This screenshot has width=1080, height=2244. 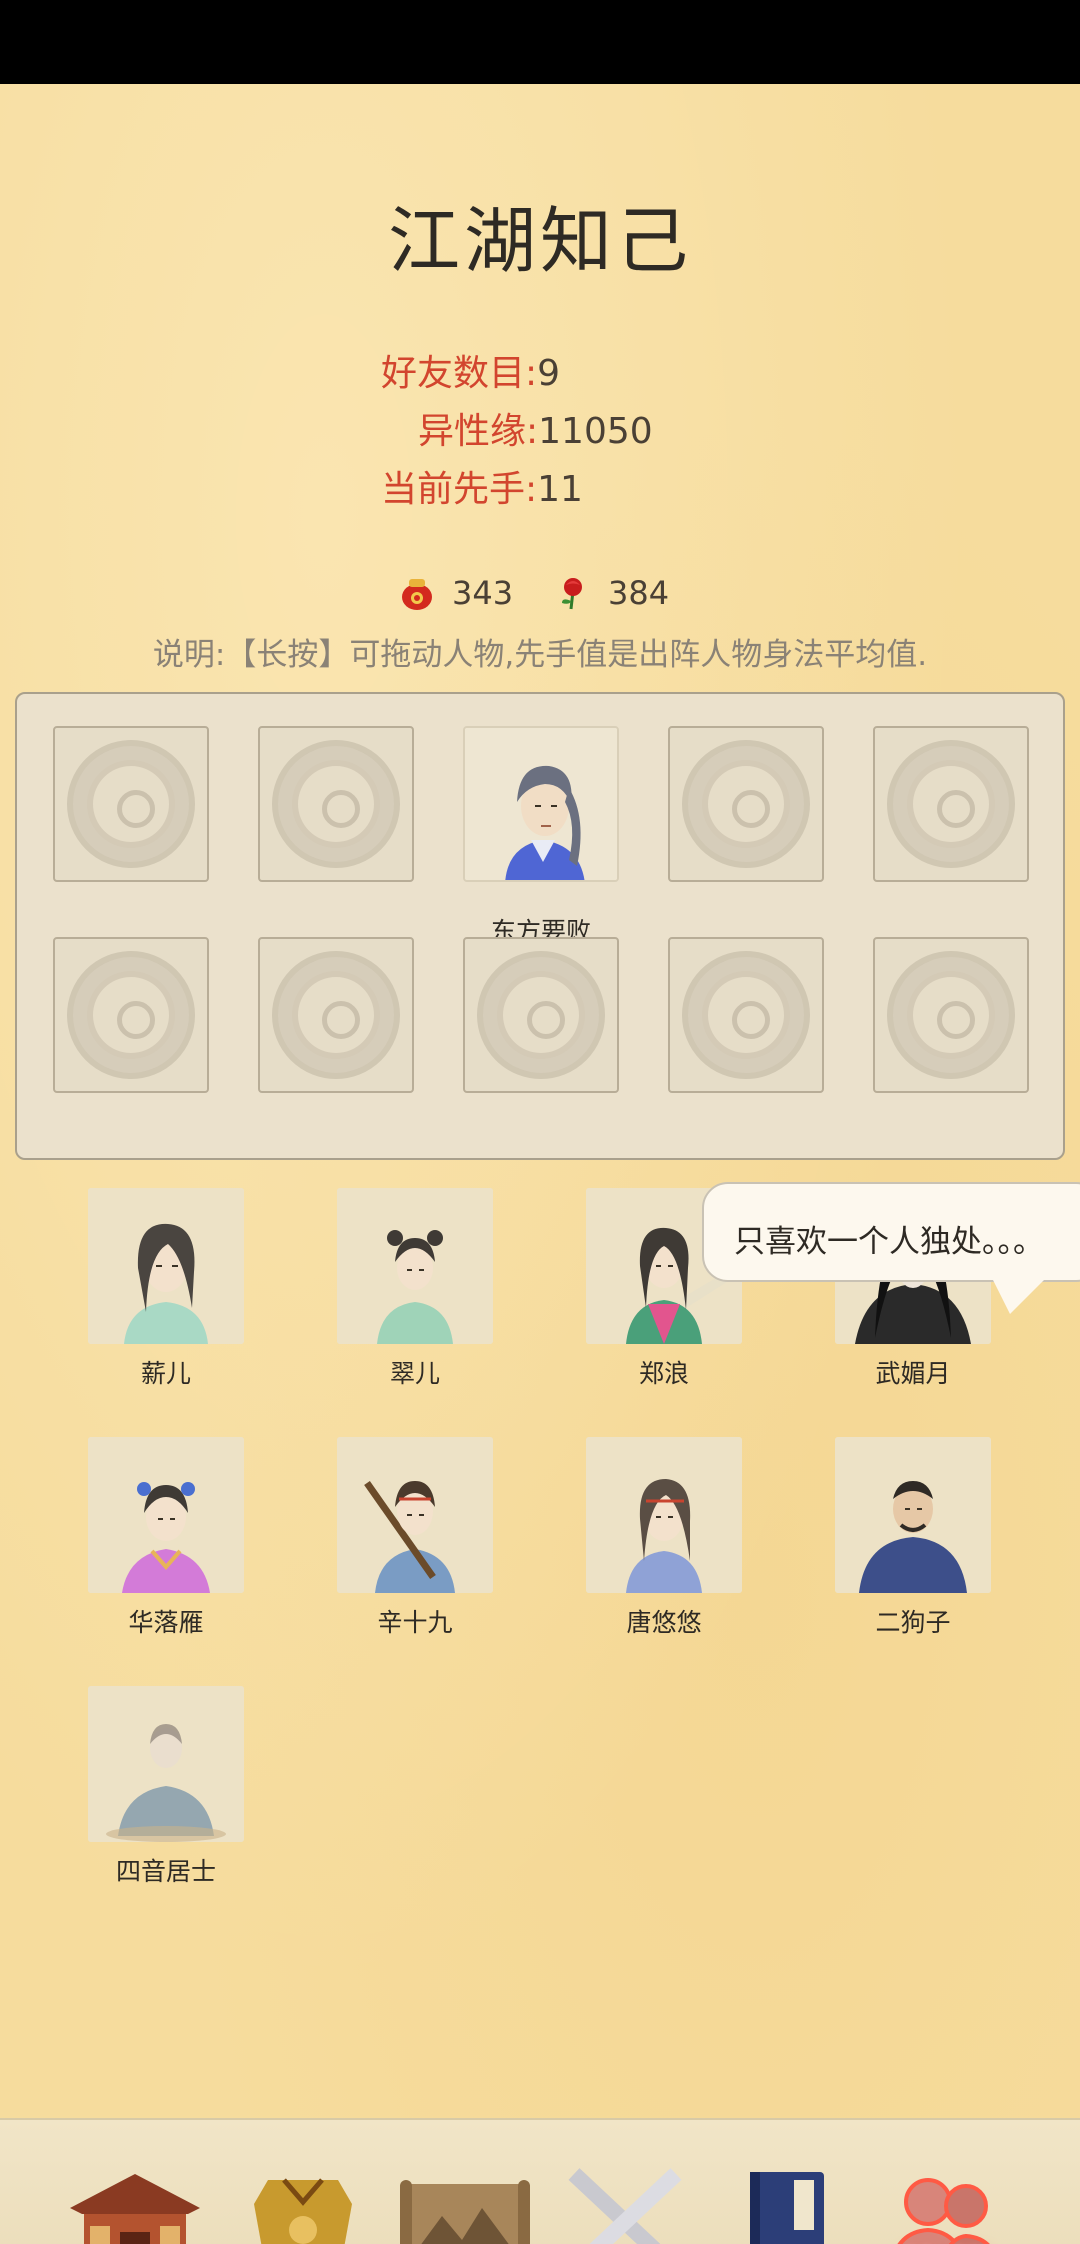 What do you see at coordinates (549, 373) in the screenshot?
I see `friends-count-value: 9` at bounding box center [549, 373].